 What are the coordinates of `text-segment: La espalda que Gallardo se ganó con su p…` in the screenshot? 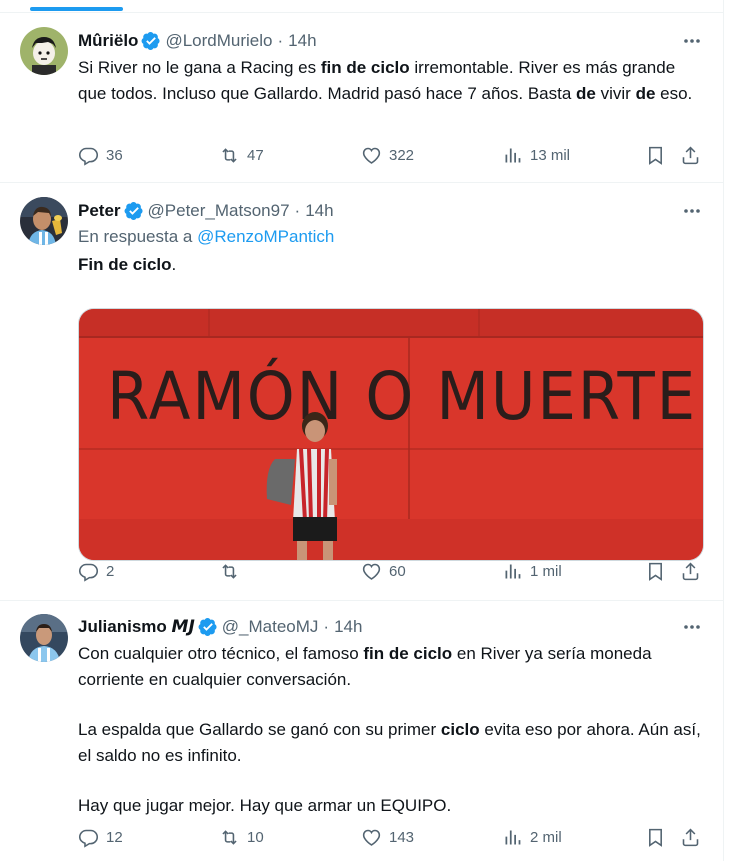 It's located at (259, 729).